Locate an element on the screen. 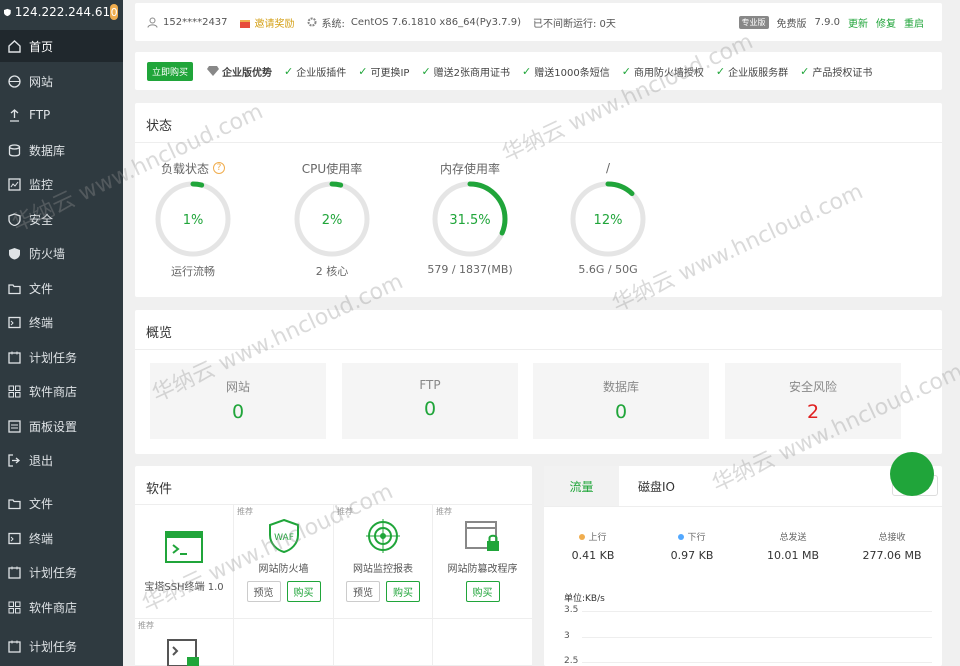 This screenshot has width=960, height=666. stat-total-received: 总接收 277.06 MB is located at coordinates (892, 546).